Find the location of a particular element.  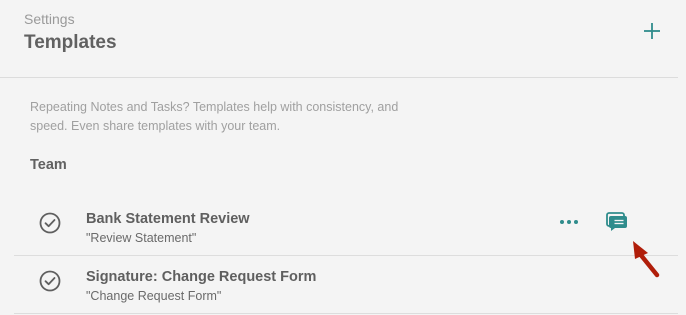

header-divider is located at coordinates (339, 77).